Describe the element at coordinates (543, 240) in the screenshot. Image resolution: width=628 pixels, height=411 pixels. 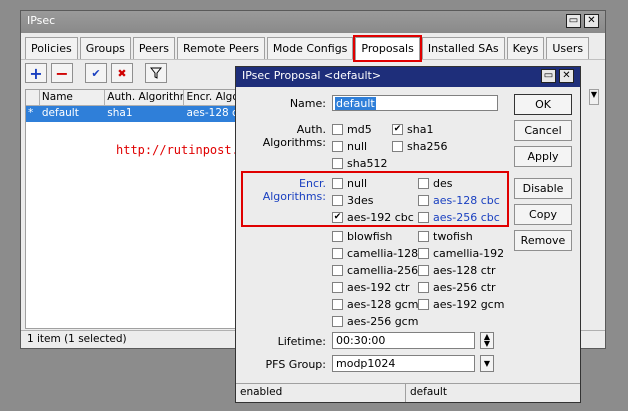
I see `remove-button: Remove` at that location.